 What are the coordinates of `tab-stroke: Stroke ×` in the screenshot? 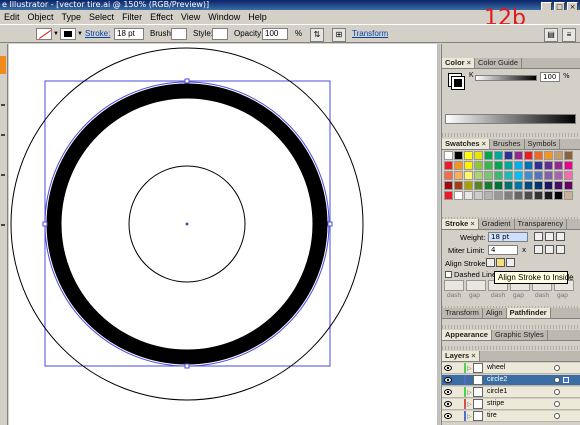 It's located at (460, 224).